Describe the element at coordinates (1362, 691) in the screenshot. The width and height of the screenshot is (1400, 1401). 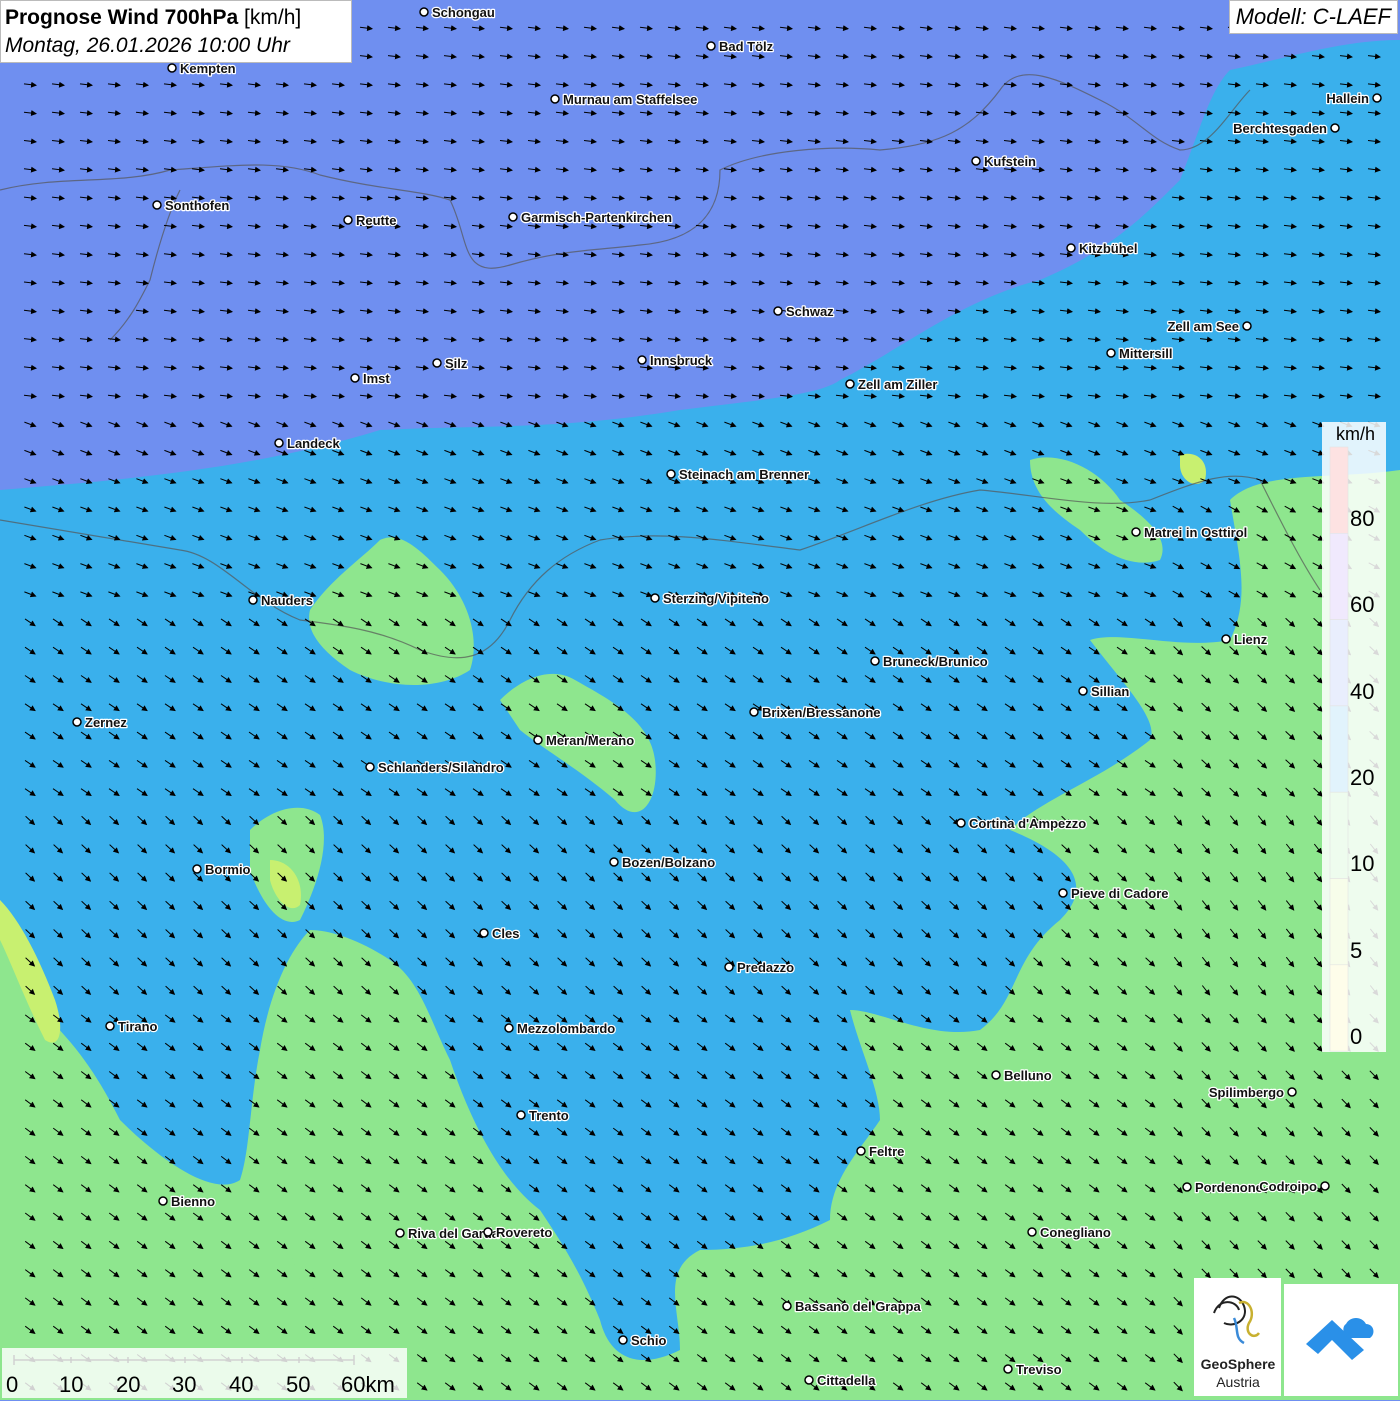
I see `legend-label: 40` at that location.